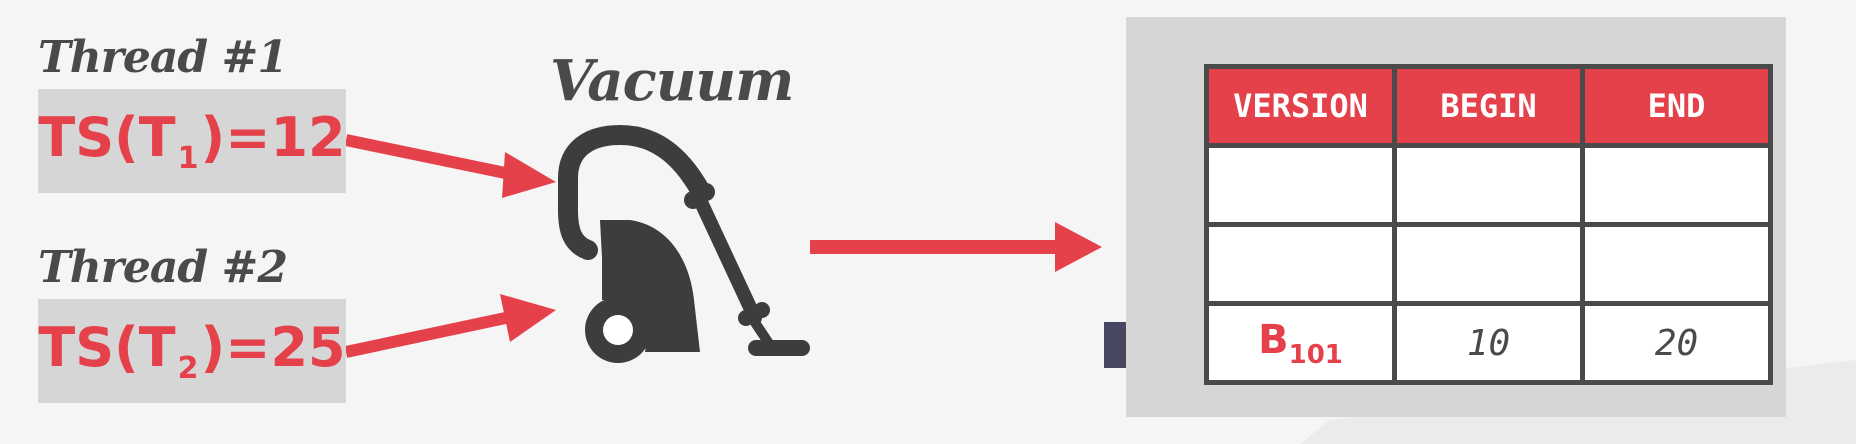 This screenshot has width=1856, height=444. Describe the element at coordinates (1676, 343) in the screenshot. I see `end-cell: 20` at that location.